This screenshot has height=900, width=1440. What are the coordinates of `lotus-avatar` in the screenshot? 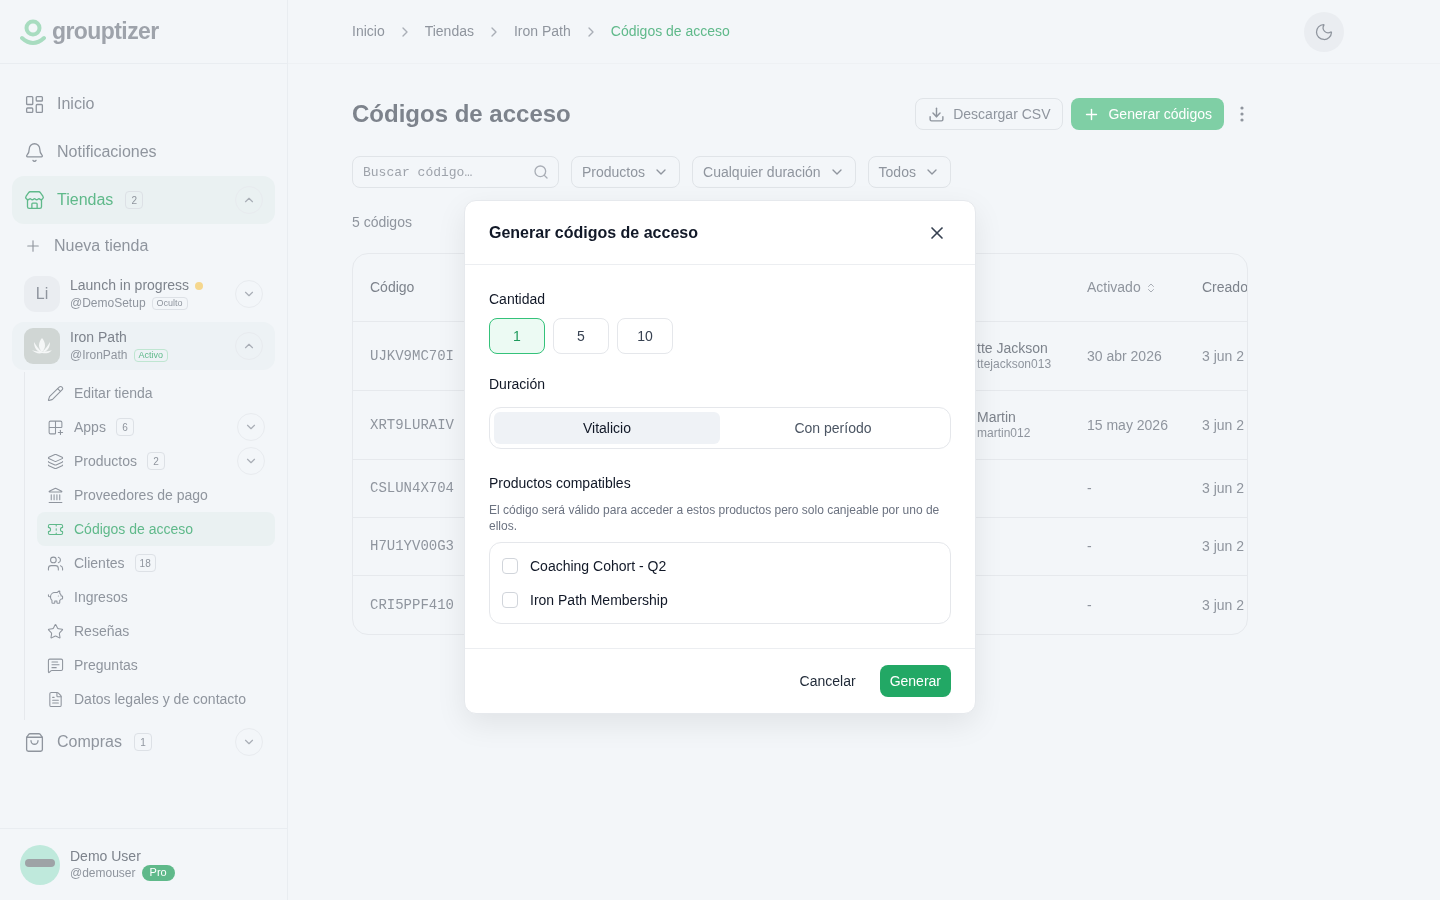 It's located at (42, 346).